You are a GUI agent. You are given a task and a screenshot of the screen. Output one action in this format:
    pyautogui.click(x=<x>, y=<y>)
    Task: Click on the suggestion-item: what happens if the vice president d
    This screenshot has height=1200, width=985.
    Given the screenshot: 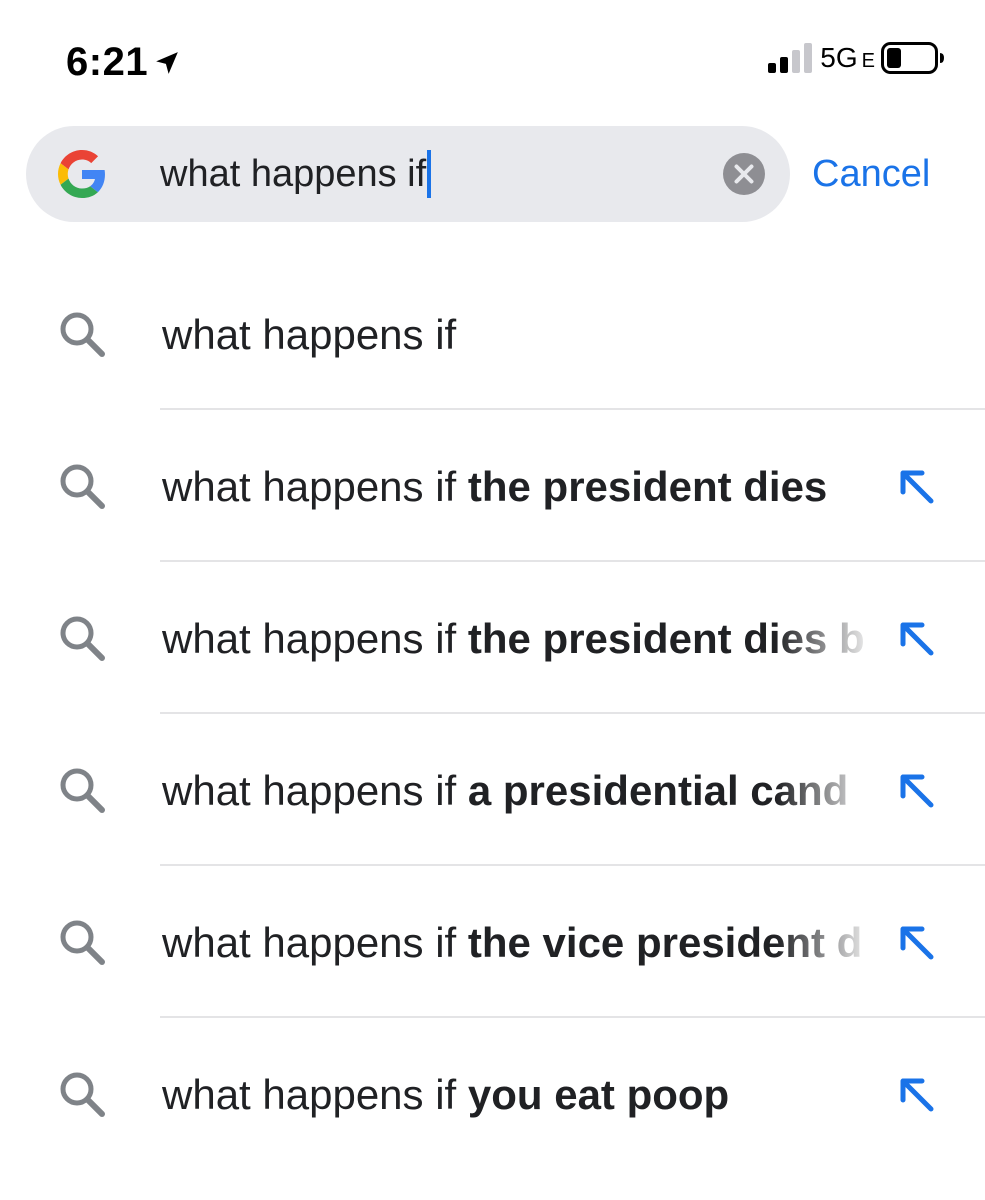 What is the action you would take?
    pyautogui.click(x=492, y=942)
    